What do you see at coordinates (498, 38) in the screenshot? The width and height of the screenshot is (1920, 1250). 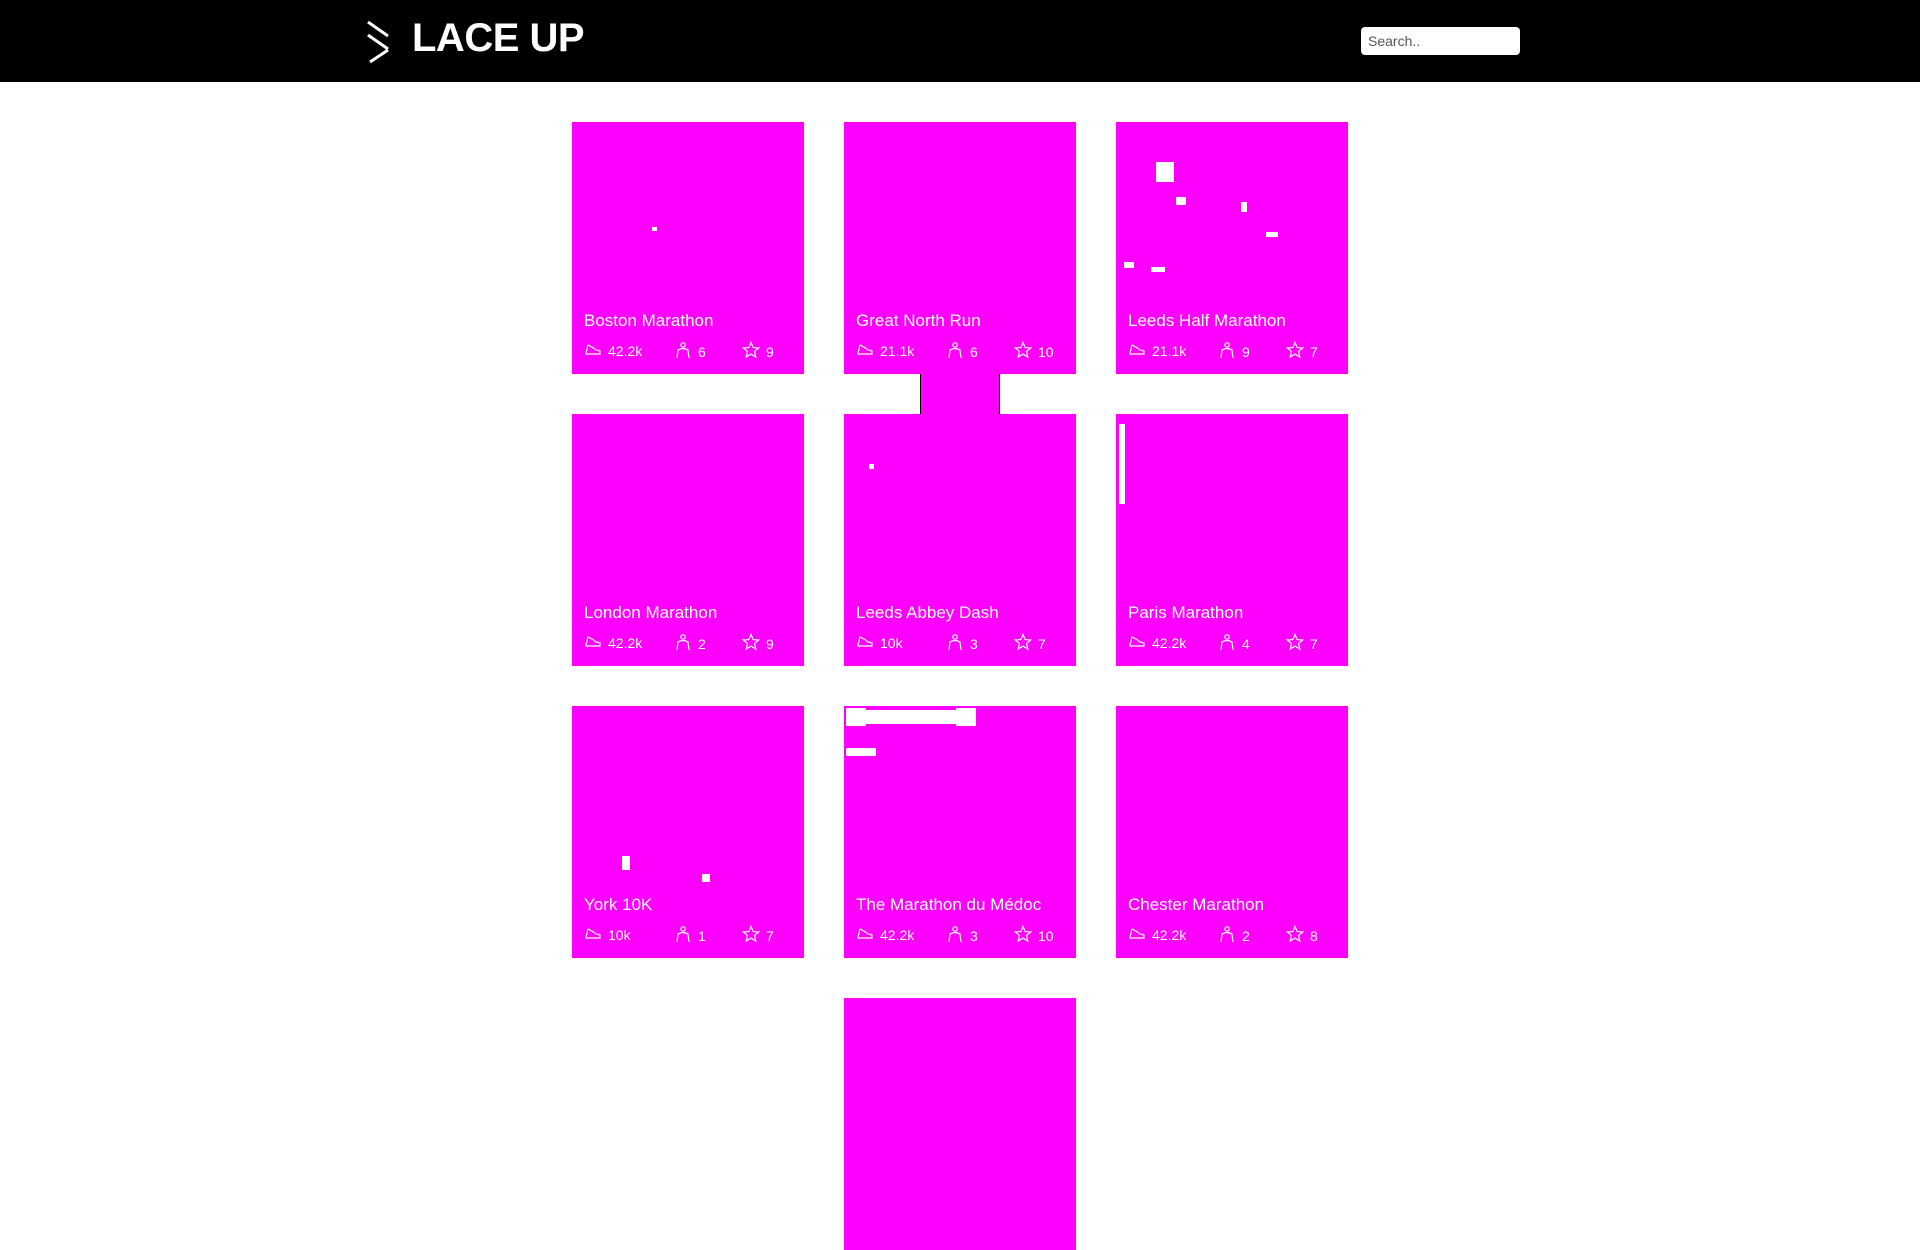 I see `brand-name: LACE UP` at bounding box center [498, 38].